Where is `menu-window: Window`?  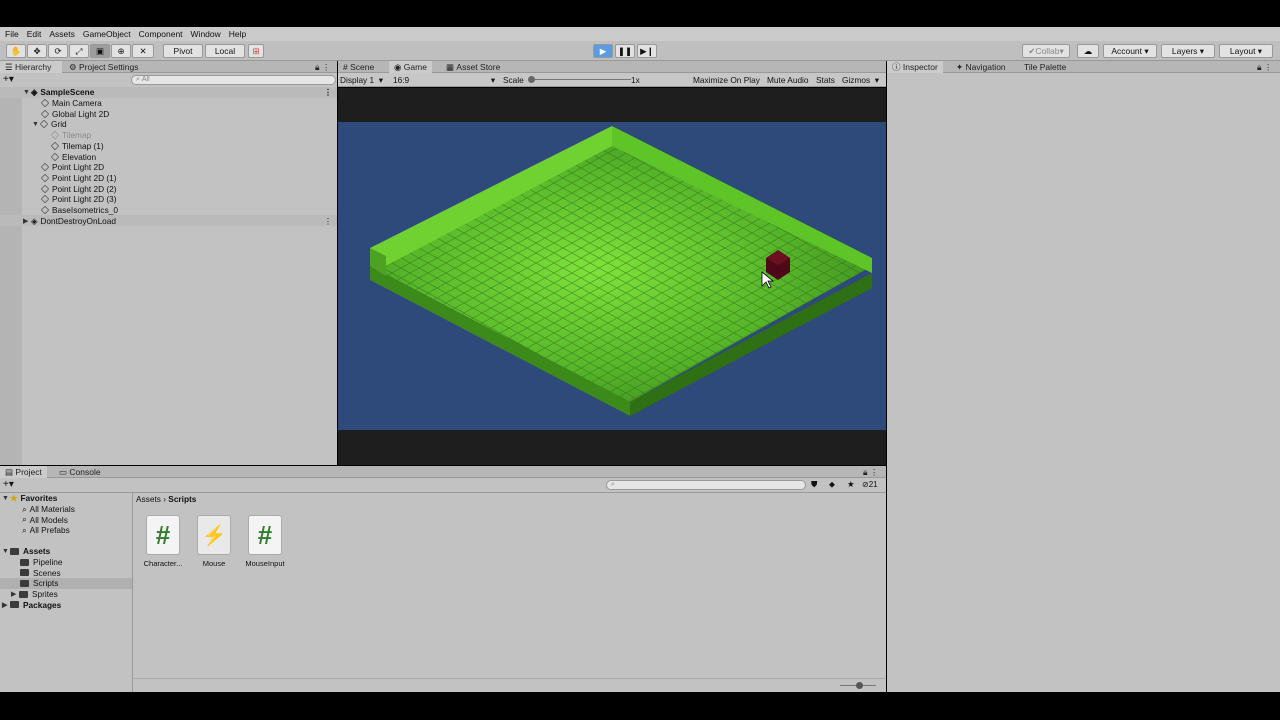
menu-window: Window is located at coordinates (206, 34).